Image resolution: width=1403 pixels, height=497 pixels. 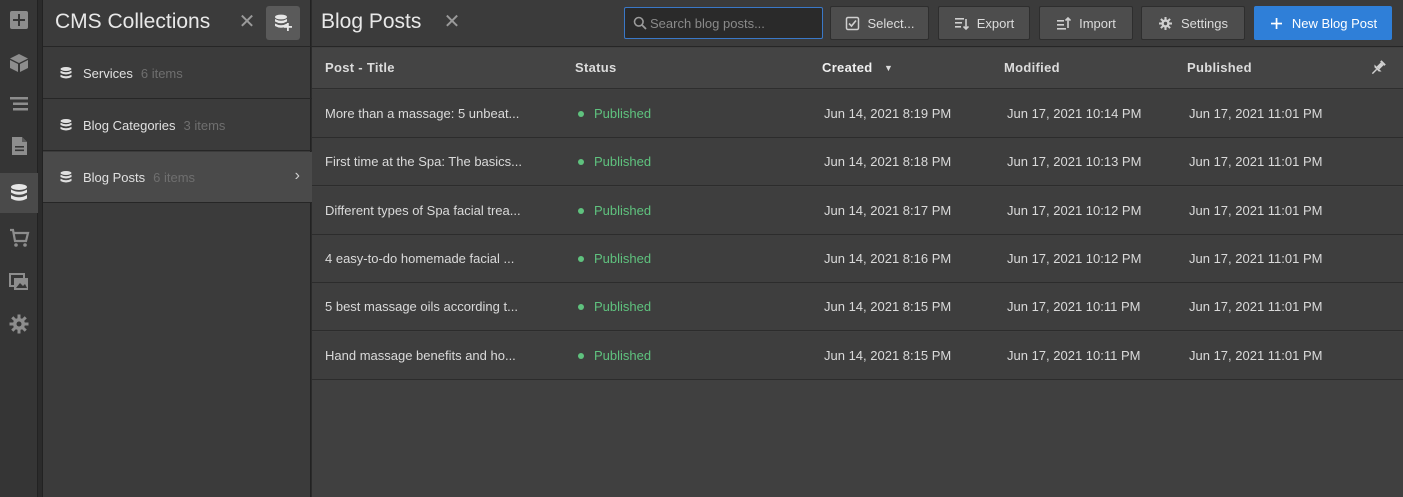 I want to click on plus-icon, so click(x=1276, y=23).